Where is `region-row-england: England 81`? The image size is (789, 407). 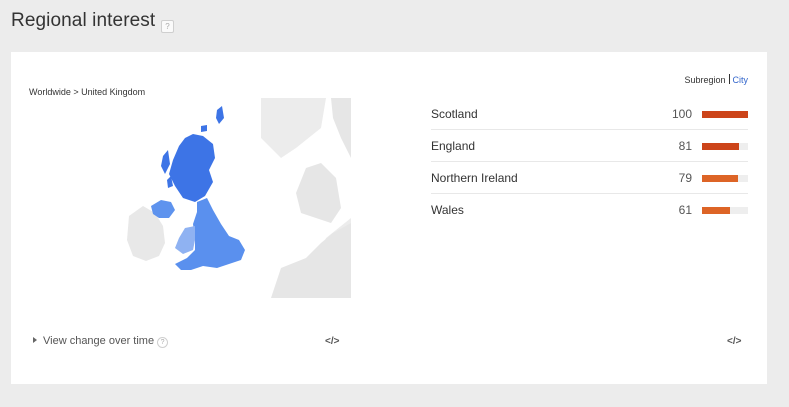
region-row-england: England 81 is located at coordinates (589, 146).